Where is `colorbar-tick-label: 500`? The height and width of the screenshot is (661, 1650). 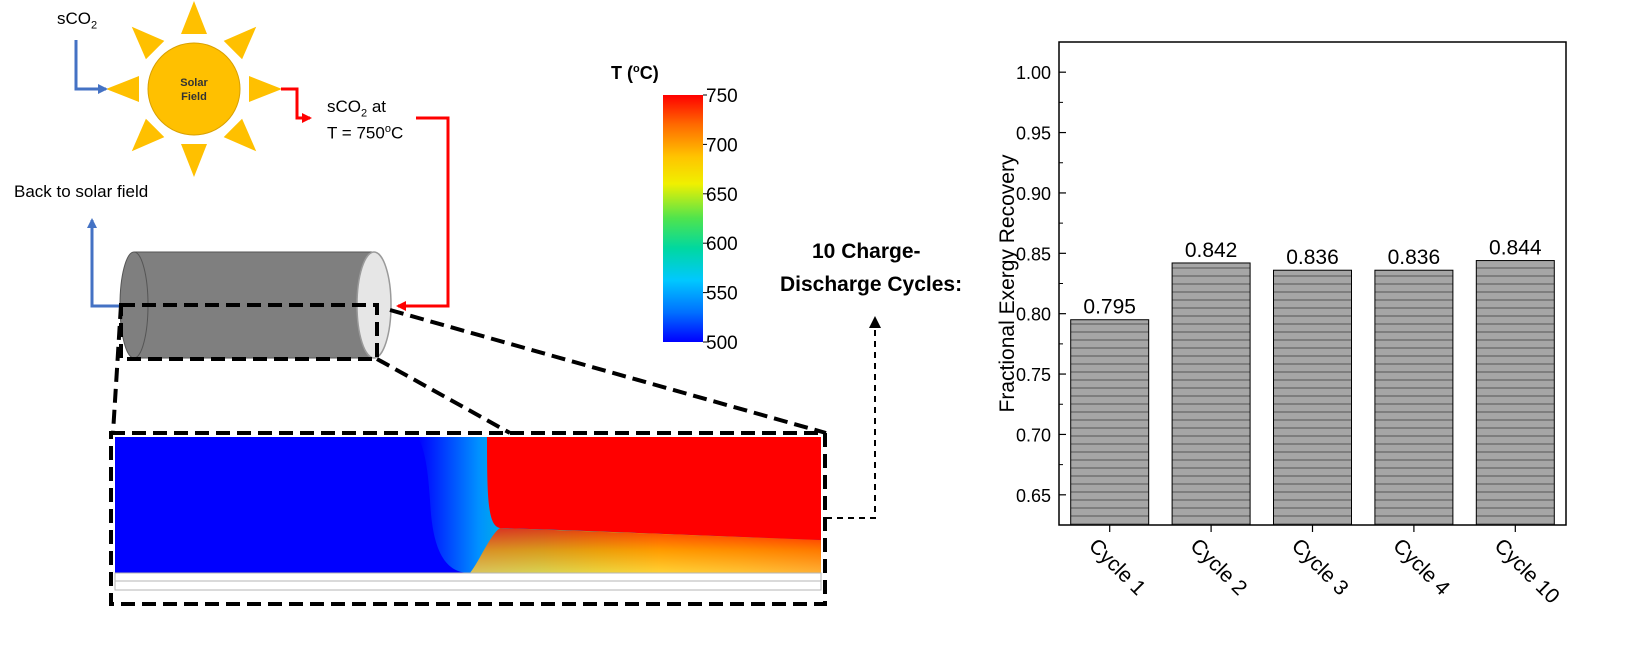
colorbar-tick-label: 500 is located at coordinates (722, 343).